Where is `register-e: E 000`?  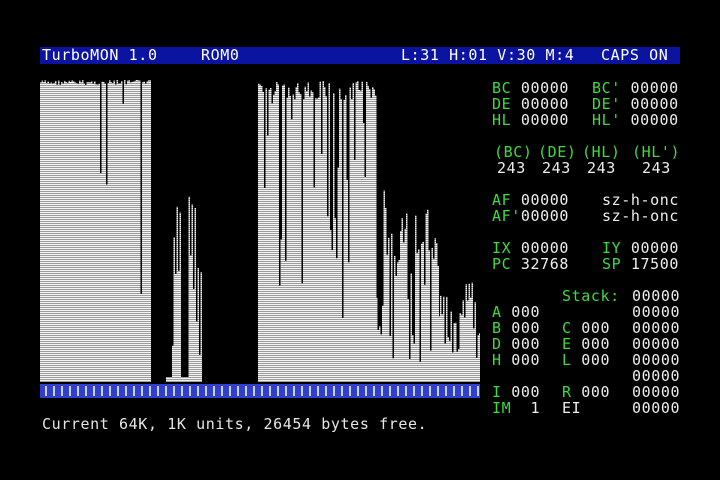
register-e: E 000 is located at coordinates (586, 344).